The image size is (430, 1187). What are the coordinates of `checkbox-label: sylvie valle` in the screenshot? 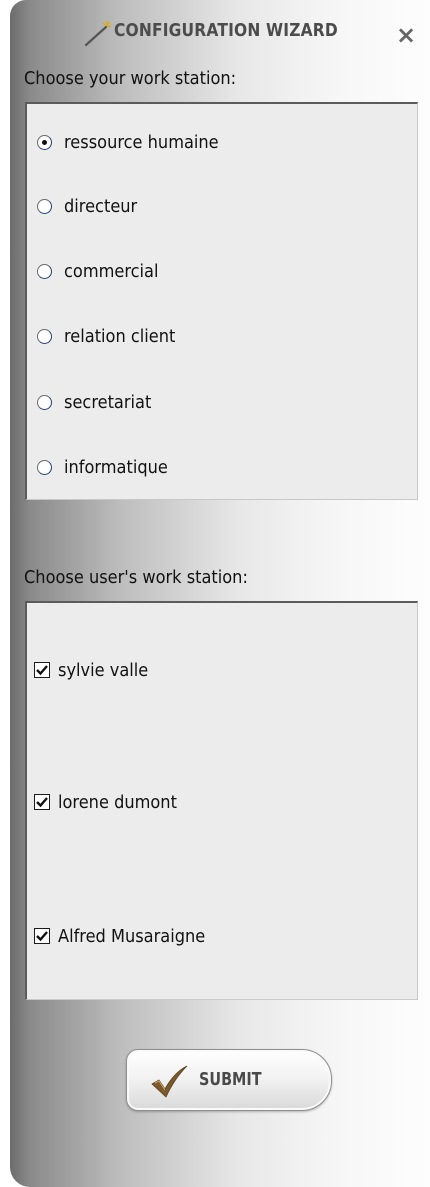 It's located at (103, 670).